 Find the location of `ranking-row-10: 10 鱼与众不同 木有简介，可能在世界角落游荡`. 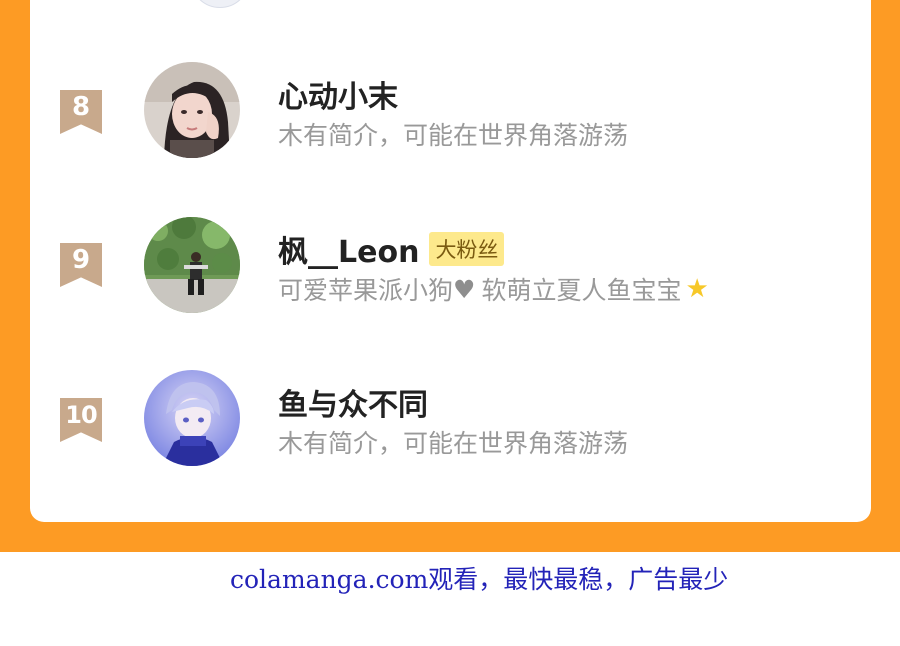

ranking-row-10: 10 鱼与众不同 木有简介，可能在世界角落游荡 is located at coordinates (450, 420).